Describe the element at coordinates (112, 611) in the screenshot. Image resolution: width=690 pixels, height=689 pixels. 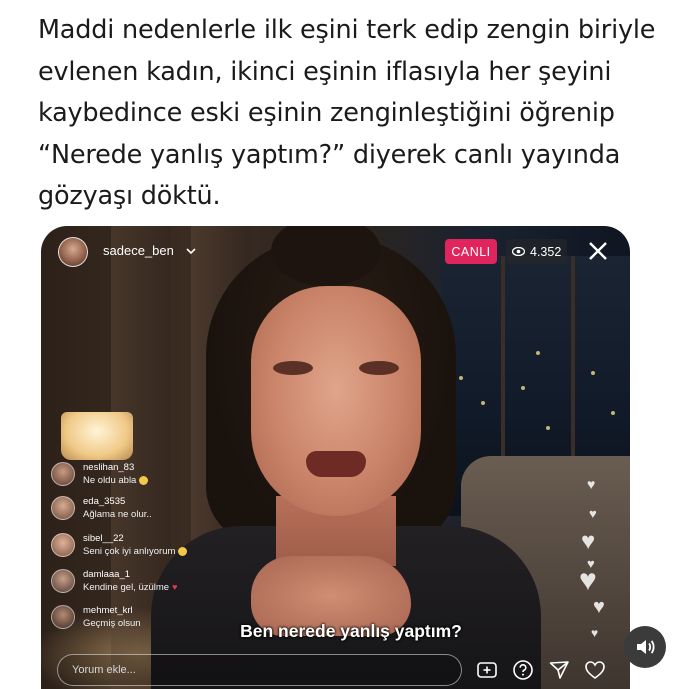
I see `comment-username: mehmet_krl` at that location.